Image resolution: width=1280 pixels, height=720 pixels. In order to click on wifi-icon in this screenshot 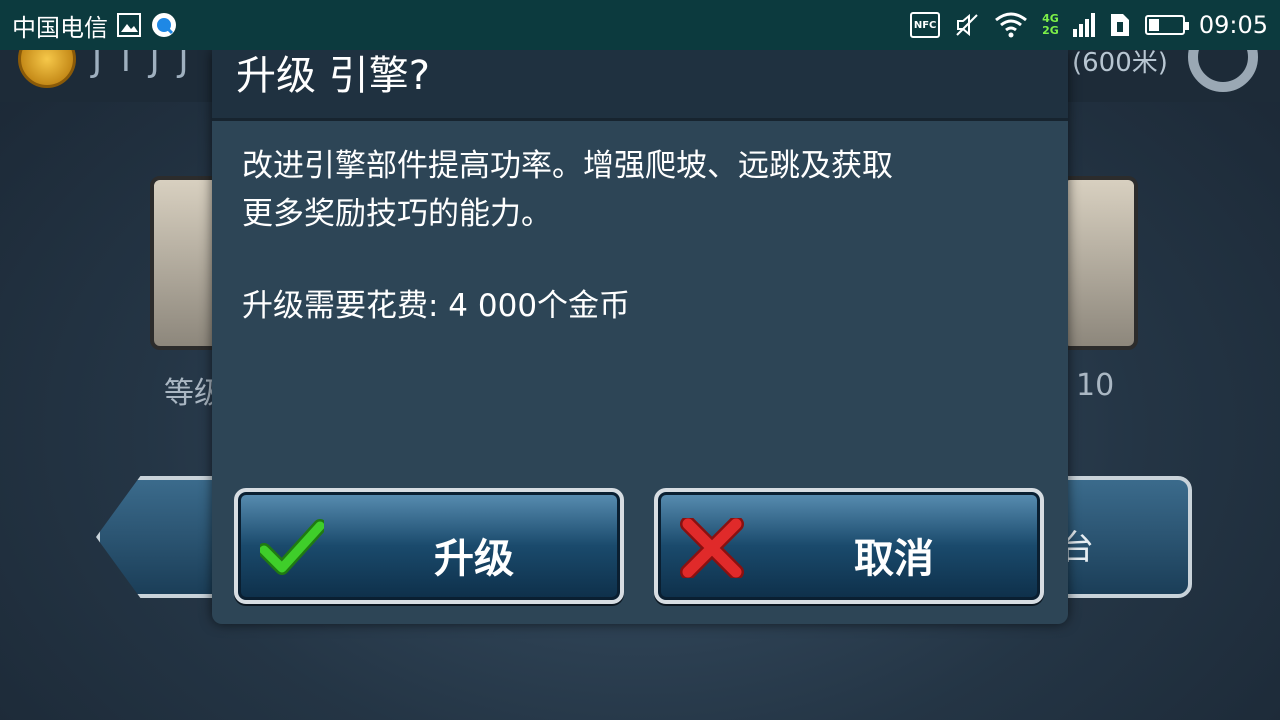, I will do `click(1011, 25)`.